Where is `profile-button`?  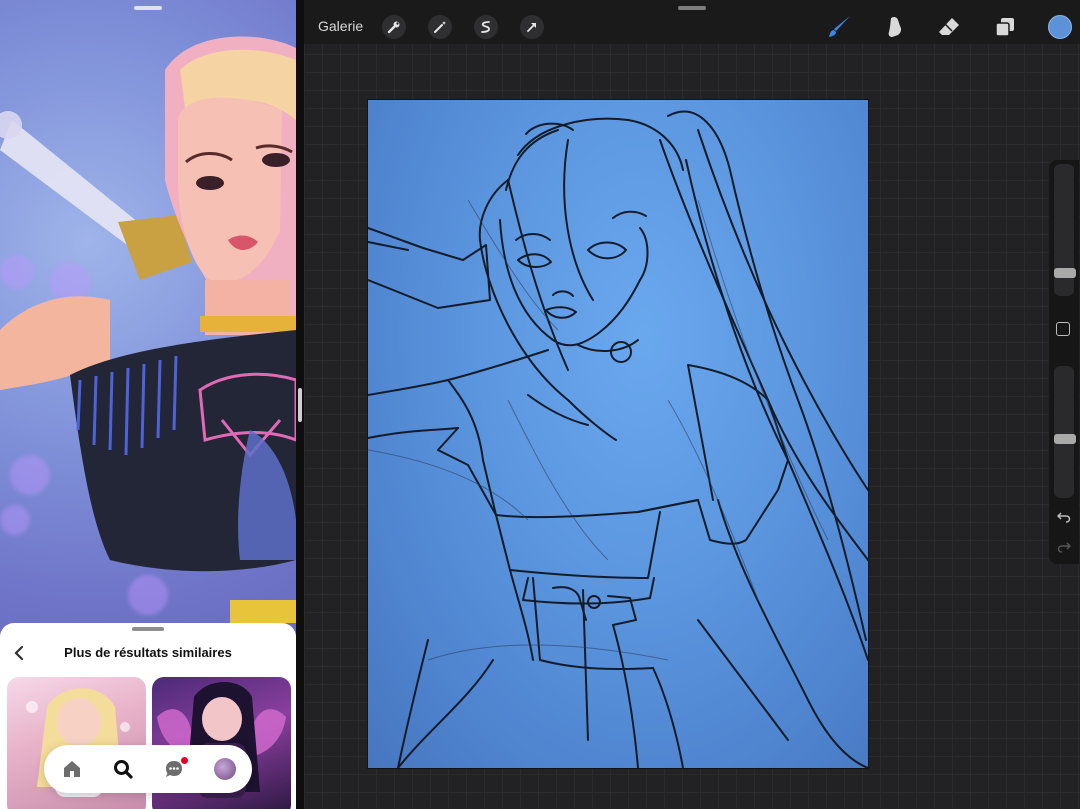 profile-button is located at coordinates (225, 769).